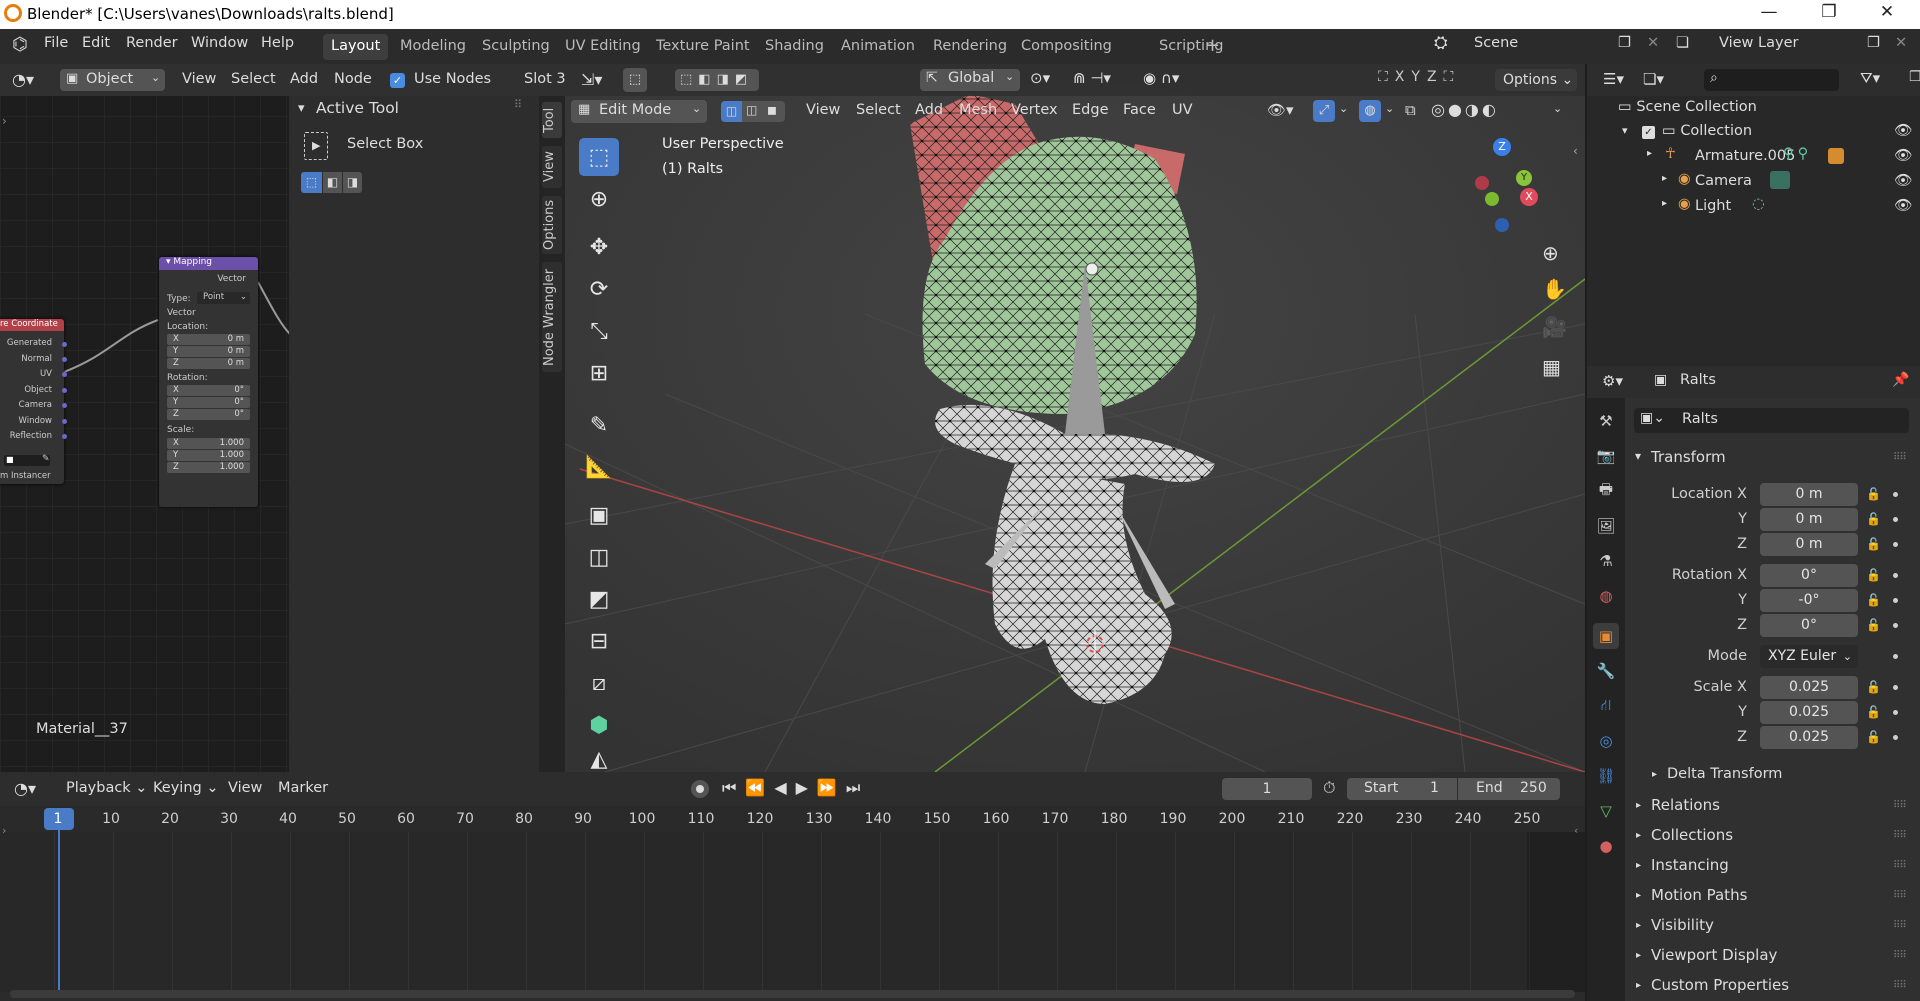 The height and width of the screenshot is (1001, 1920). What do you see at coordinates (1606, 561) in the screenshot?
I see `scene-tab-icon: ⚗` at bounding box center [1606, 561].